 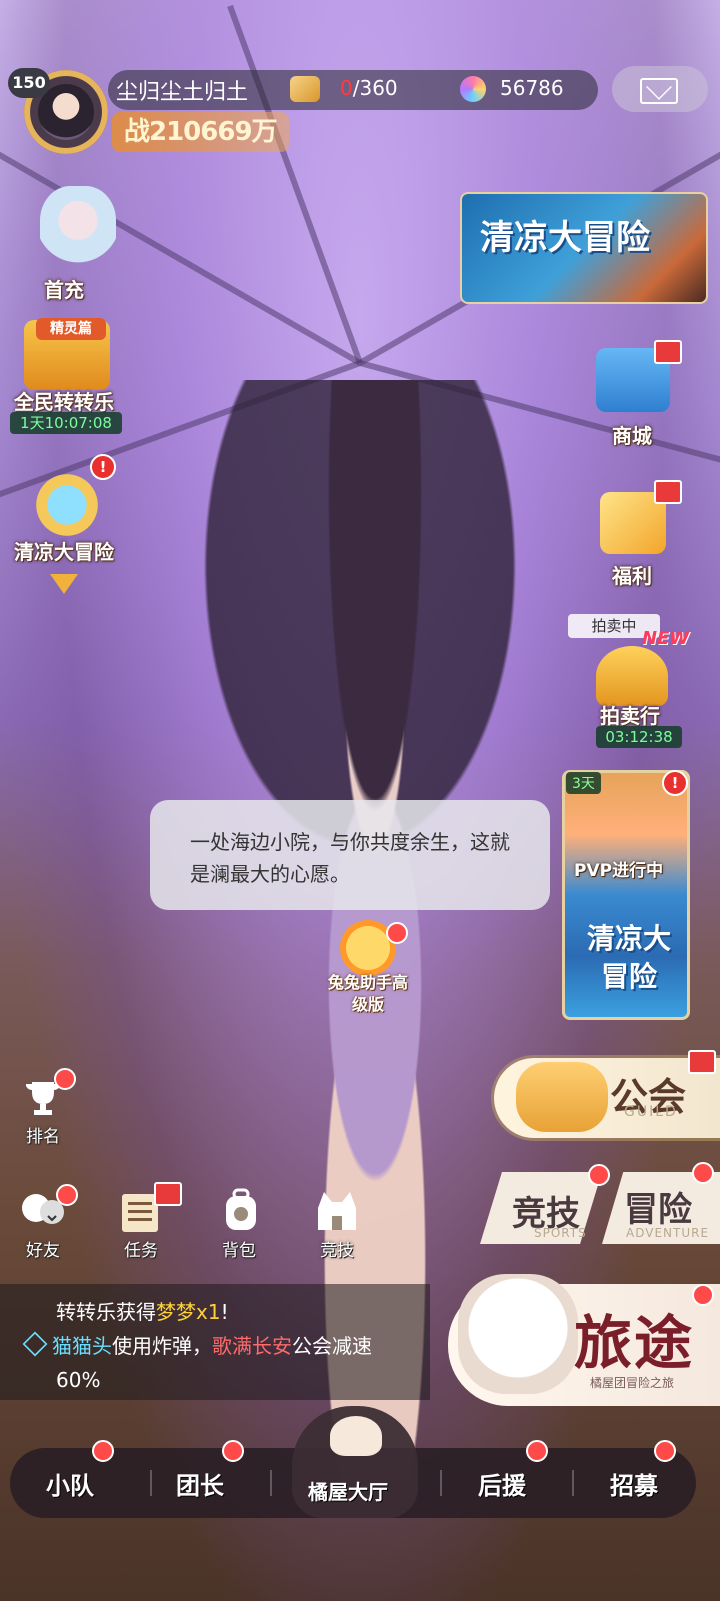 I want to click on gem-counter: 56786, so click(x=532, y=88).